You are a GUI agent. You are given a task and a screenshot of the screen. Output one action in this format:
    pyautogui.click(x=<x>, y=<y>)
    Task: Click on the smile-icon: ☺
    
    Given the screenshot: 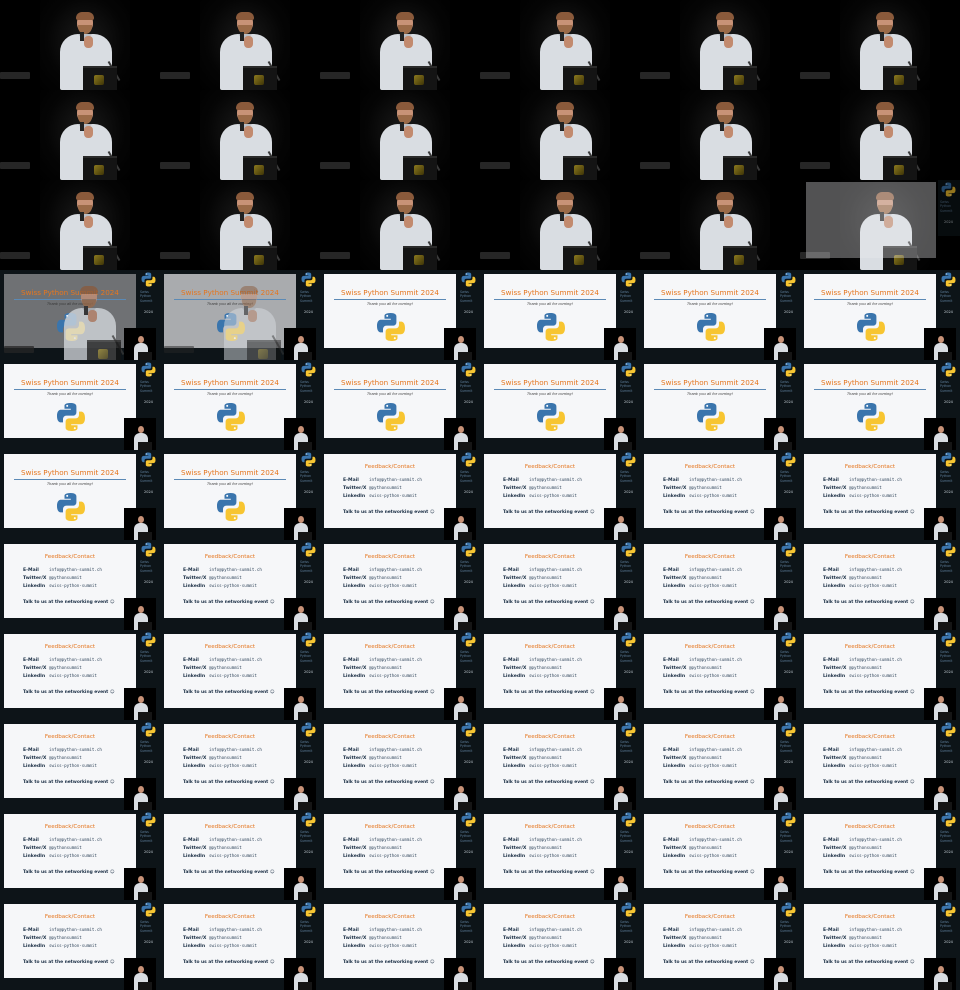 What is the action you would take?
    pyautogui.click(x=432, y=512)
    